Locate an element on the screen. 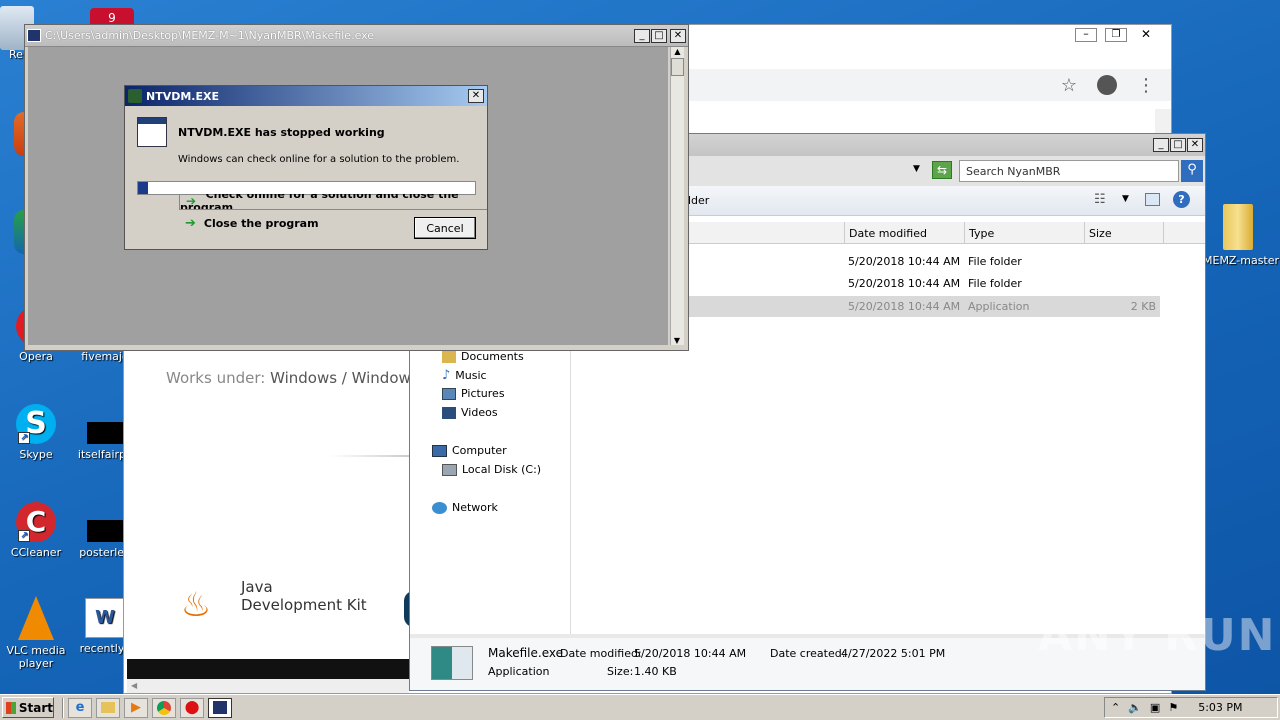 The height and width of the screenshot is (720, 1280). profile-icon is located at coordinates (1107, 85).